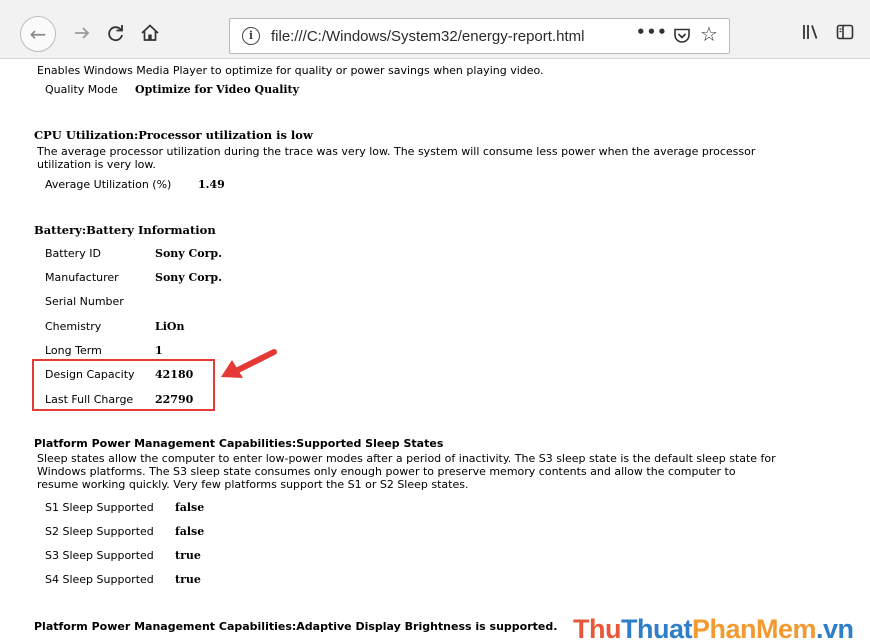  Describe the element at coordinates (96, 164) in the screenshot. I see `cpu-description-line2: utilization is very low.` at that location.